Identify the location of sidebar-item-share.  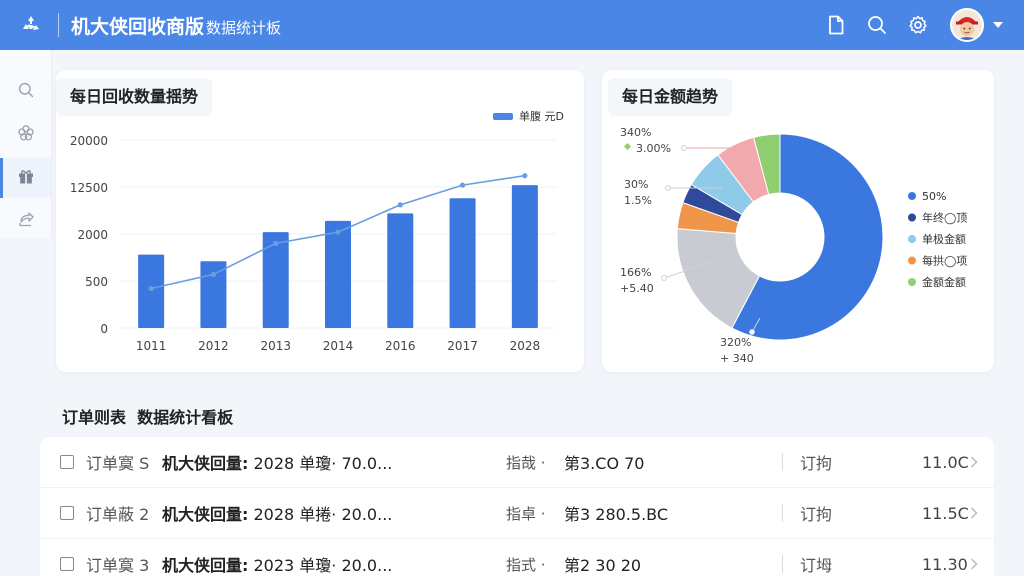
(25, 221).